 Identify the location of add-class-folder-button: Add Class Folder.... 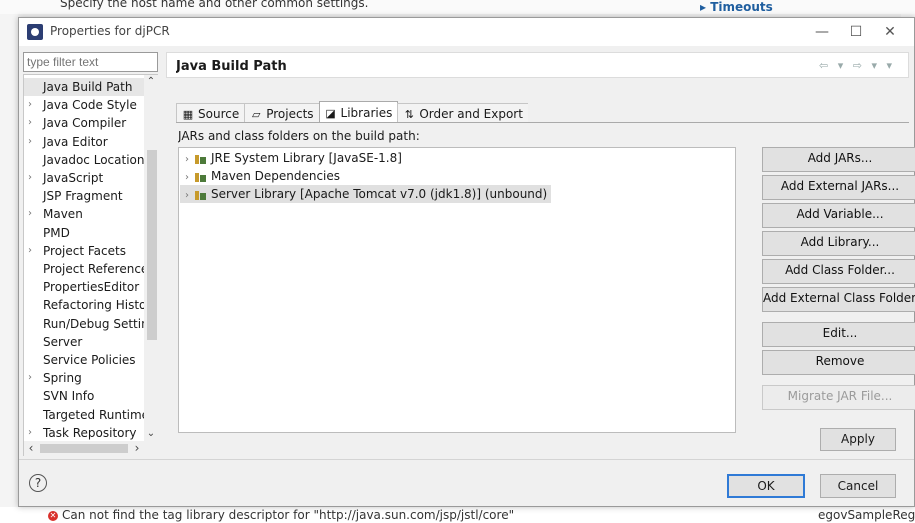
(838, 271).